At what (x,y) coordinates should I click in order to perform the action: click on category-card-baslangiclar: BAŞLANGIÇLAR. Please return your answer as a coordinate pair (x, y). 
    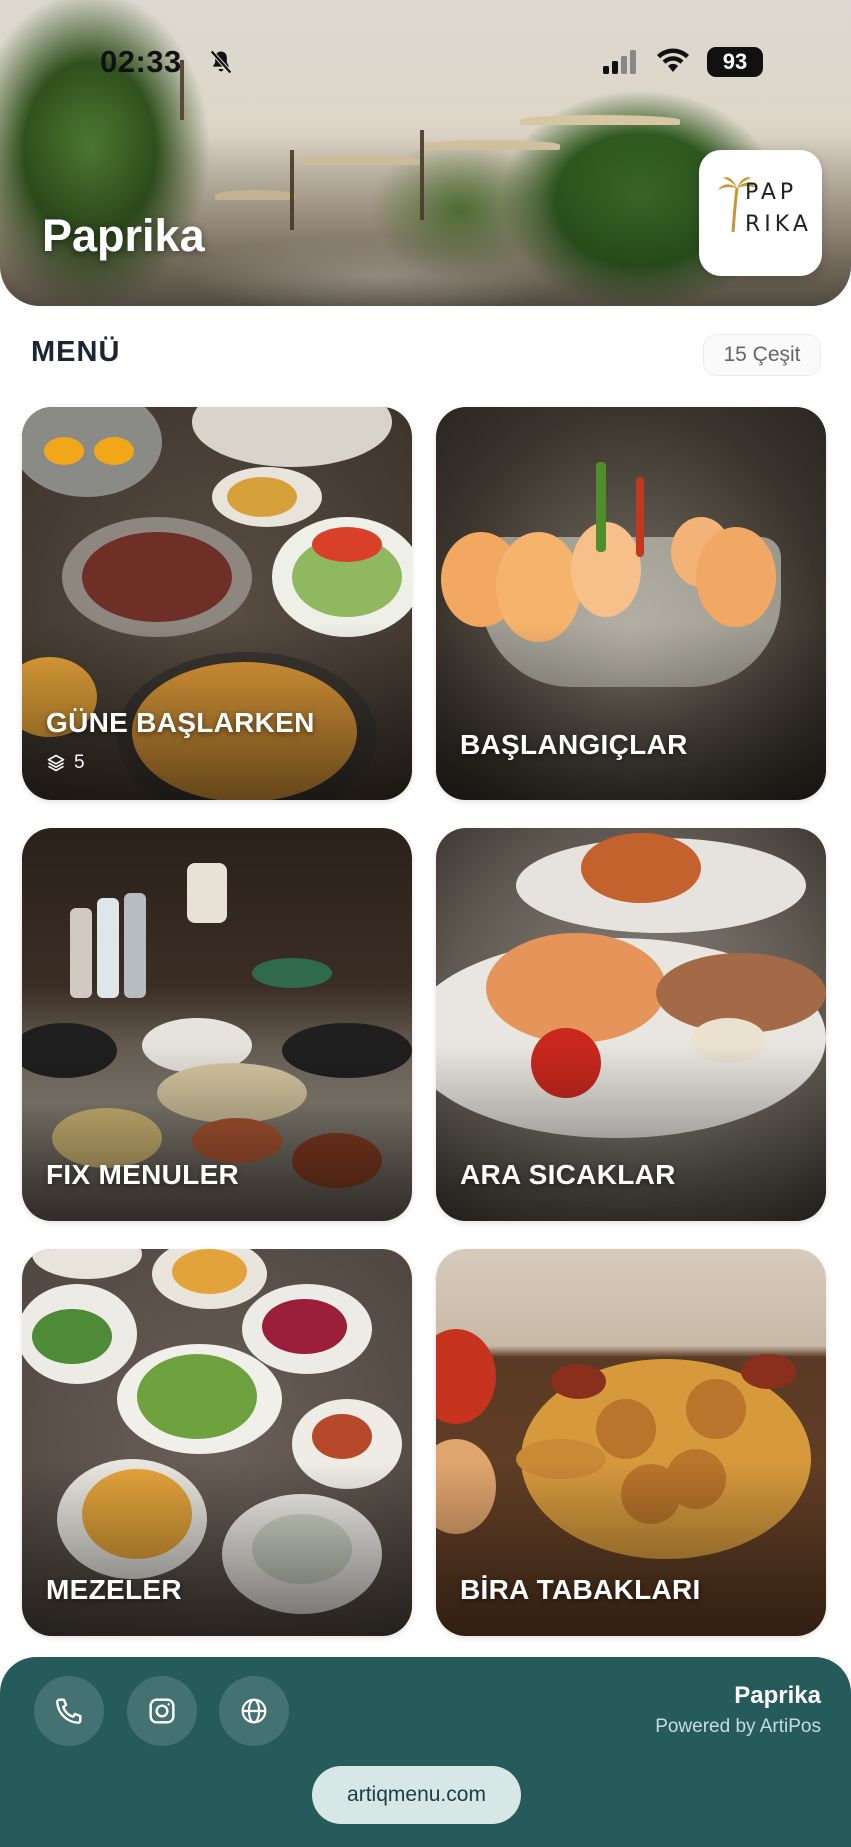
    Looking at the image, I should click on (631, 603).